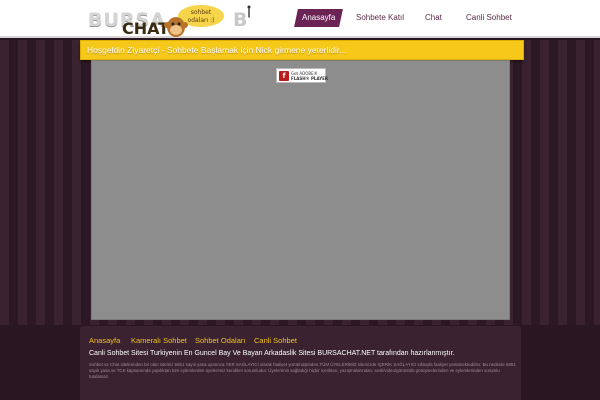 The height and width of the screenshot is (400, 600). Describe the element at coordinates (104, 340) in the screenshot. I see `footer-link-anasayfa: Anasayfa` at that location.